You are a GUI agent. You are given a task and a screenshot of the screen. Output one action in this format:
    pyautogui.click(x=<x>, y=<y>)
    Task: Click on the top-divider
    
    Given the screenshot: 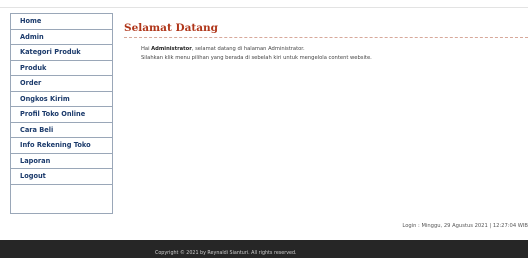 What is the action you would take?
    pyautogui.click(x=264, y=7)
    